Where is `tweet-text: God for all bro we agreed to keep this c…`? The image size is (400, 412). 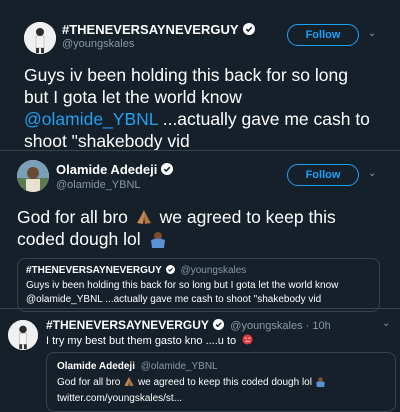 tweet-text: God for all bro we agreed to keep this c… is located at coordinates (176, 228).